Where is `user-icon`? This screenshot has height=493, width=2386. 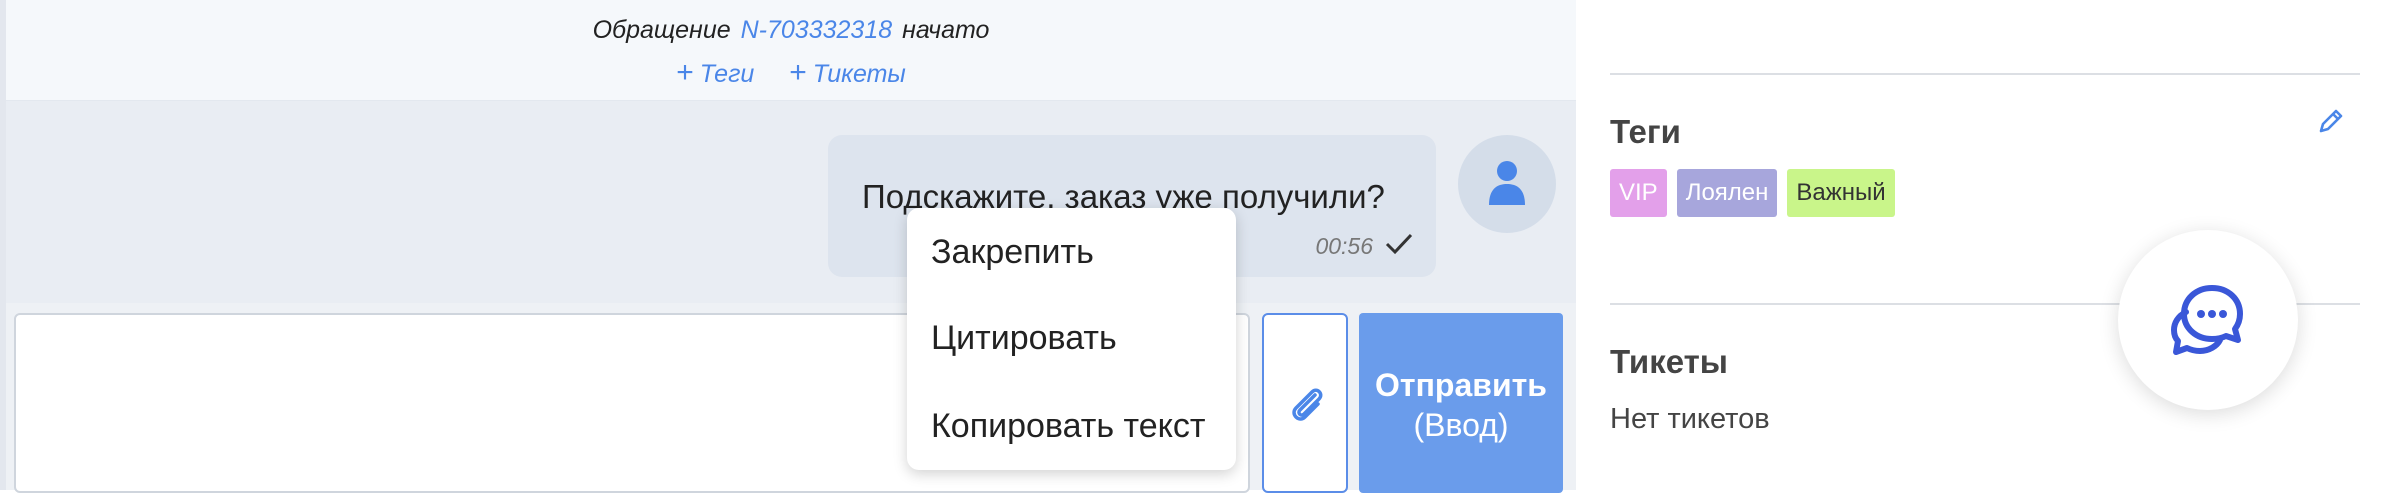
user-icon is located at coordinates (1507, 183).